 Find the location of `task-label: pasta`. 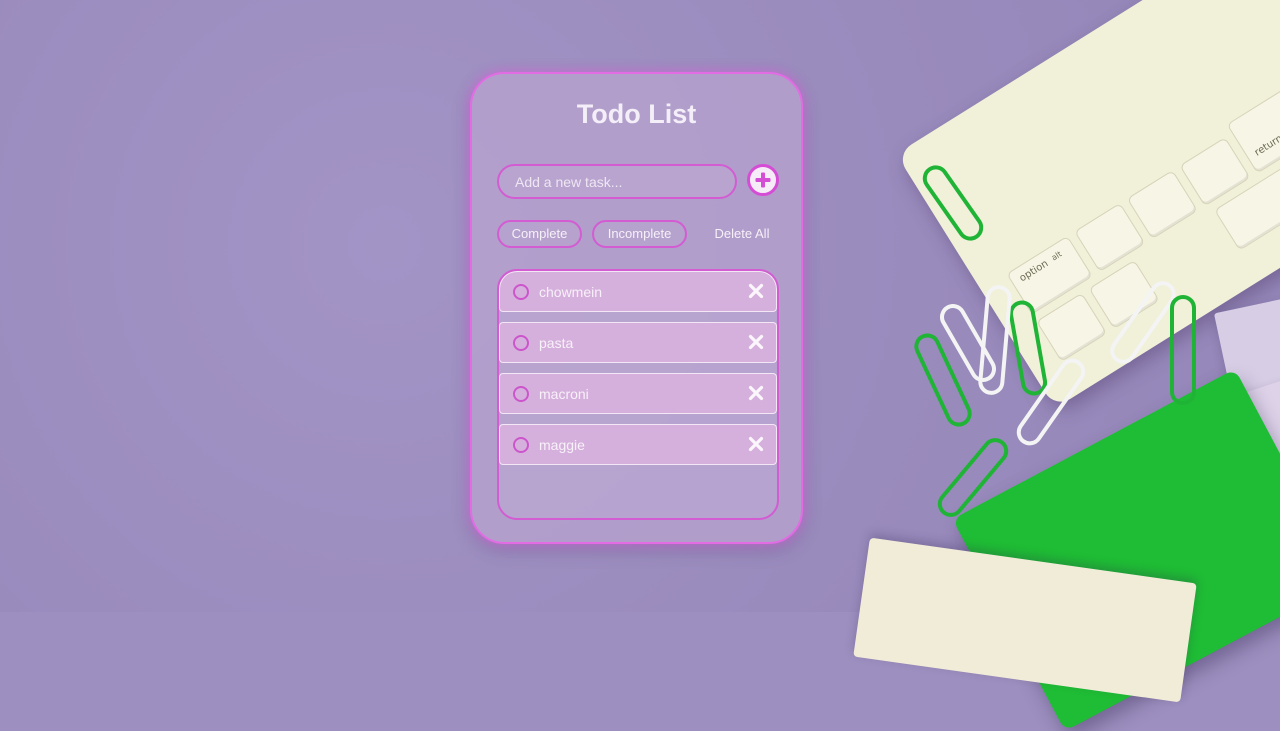

task-label: pasta is located at coordinates (556, 343).